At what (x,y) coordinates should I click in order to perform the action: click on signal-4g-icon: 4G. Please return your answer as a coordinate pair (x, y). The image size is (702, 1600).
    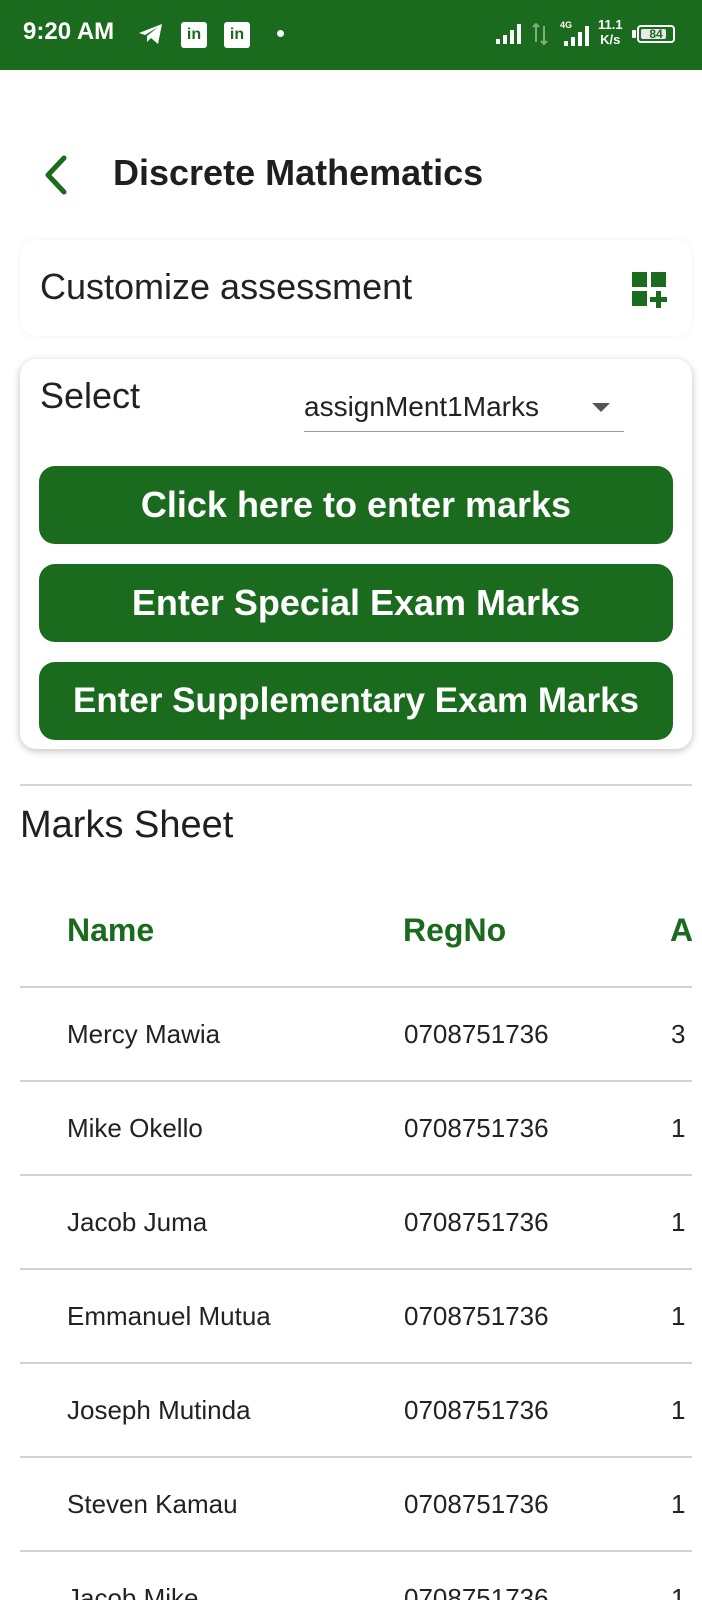
    Looking at the image, I should click on (574, 33).